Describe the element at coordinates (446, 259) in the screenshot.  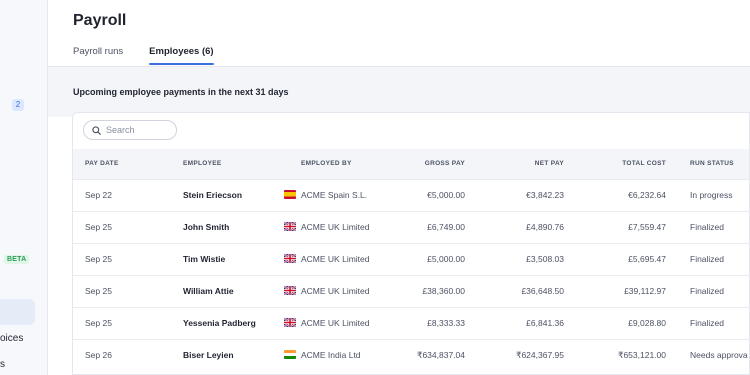
I see `gross-pay: £5,000.00` at that location.